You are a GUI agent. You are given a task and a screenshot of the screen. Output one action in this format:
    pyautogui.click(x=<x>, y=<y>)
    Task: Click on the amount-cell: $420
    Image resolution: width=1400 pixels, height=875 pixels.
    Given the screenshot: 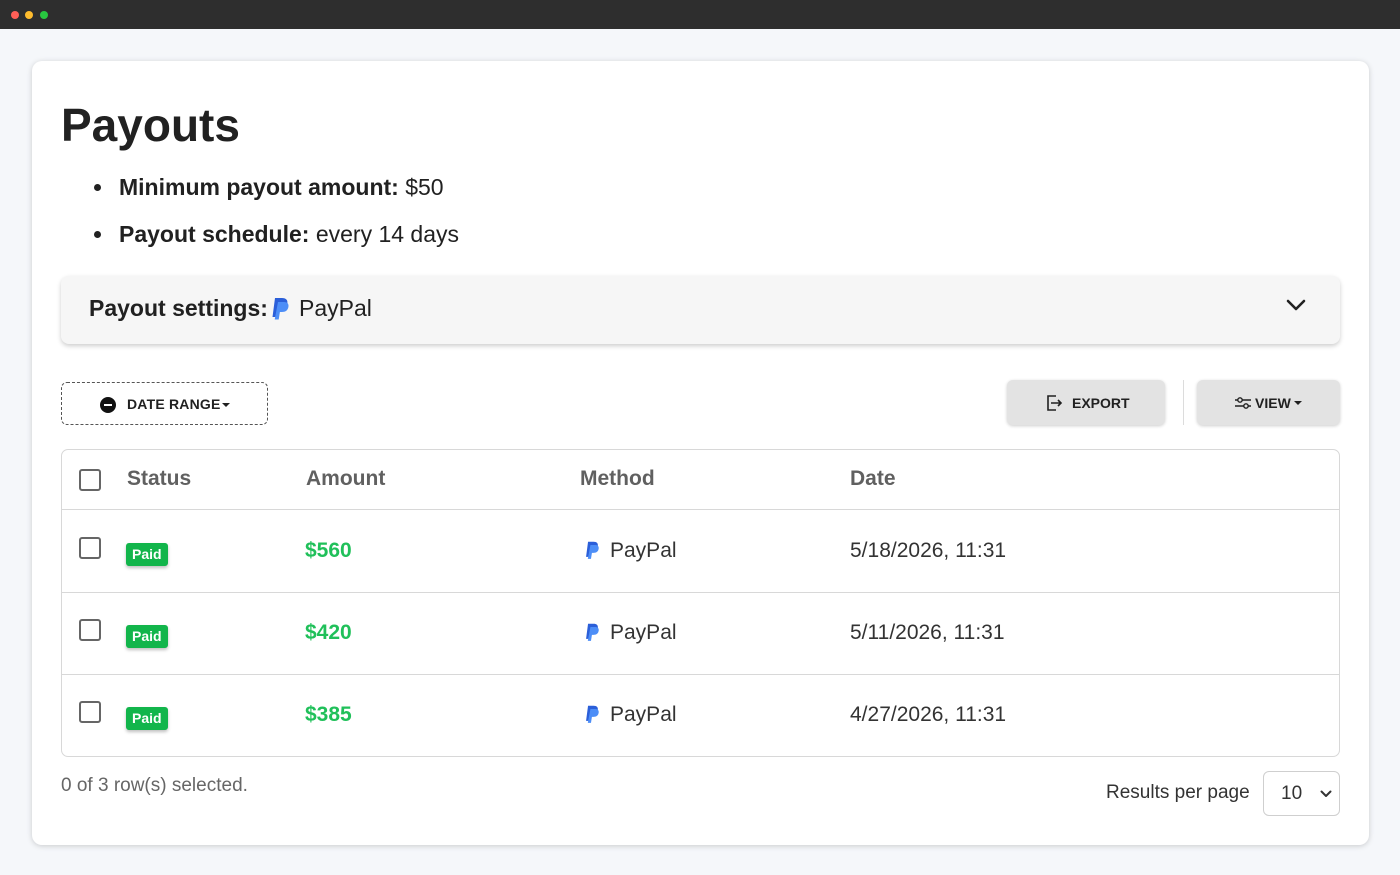 What is the action you would take?
    pyautogui.click(x=328, y=632)
    